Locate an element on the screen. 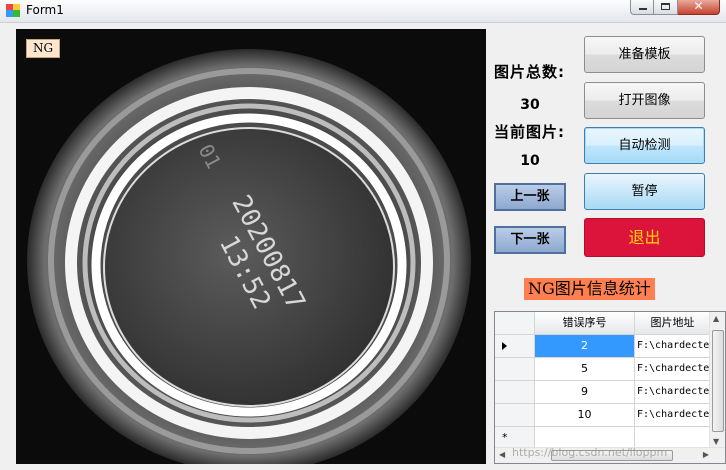 The height and width of the screenshot is (470, 726). maximize-button is located at coordinates (666, 7).